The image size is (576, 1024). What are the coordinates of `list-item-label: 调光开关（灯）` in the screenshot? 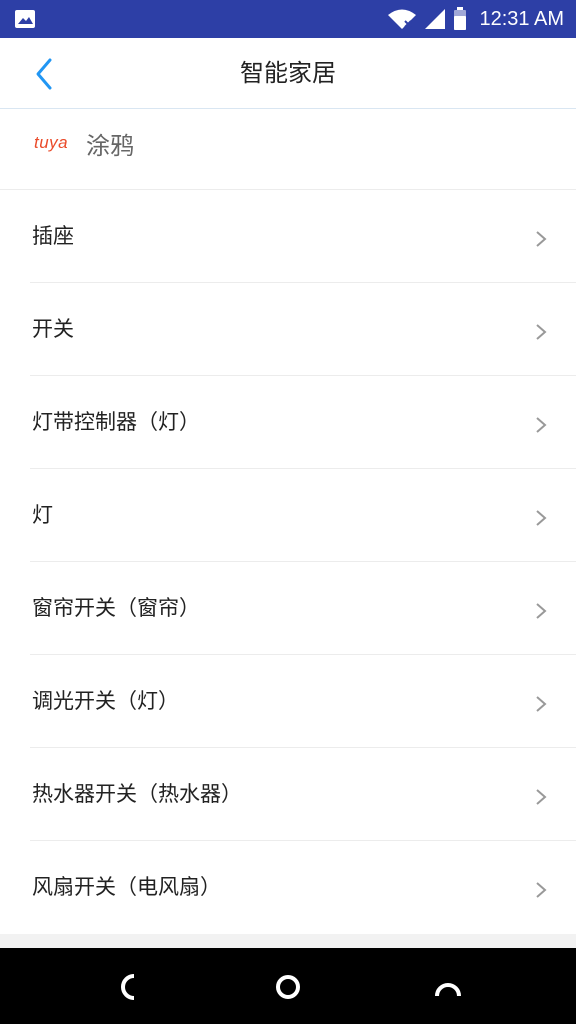 It's located at (105, 701).